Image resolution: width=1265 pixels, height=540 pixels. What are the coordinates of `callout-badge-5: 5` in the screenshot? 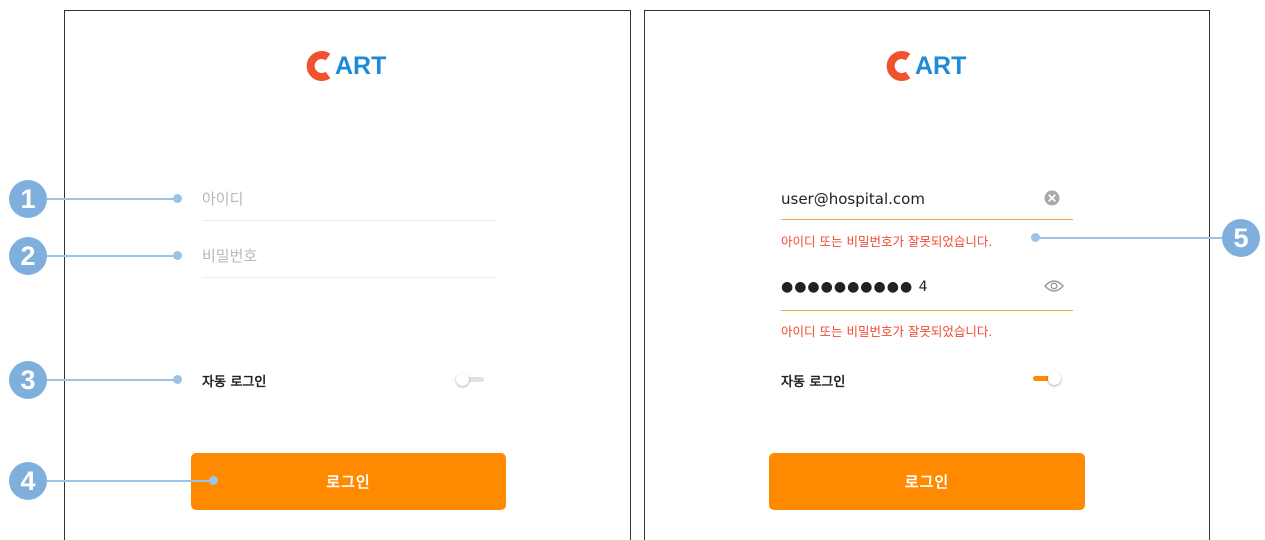 It's located at (1241, 238).